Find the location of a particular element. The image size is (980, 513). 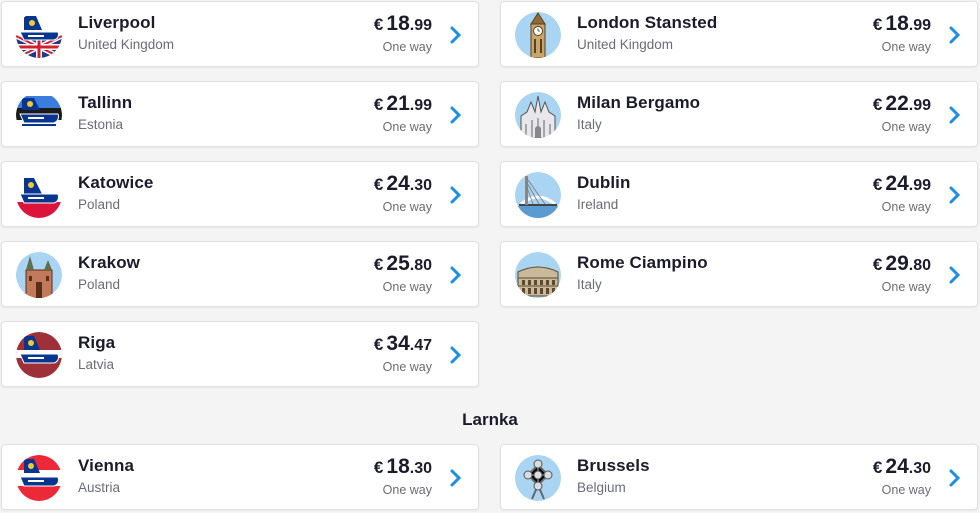

flight-card-riga: Riga Latvia €34.47 One way is located at coordinates (240, 354).